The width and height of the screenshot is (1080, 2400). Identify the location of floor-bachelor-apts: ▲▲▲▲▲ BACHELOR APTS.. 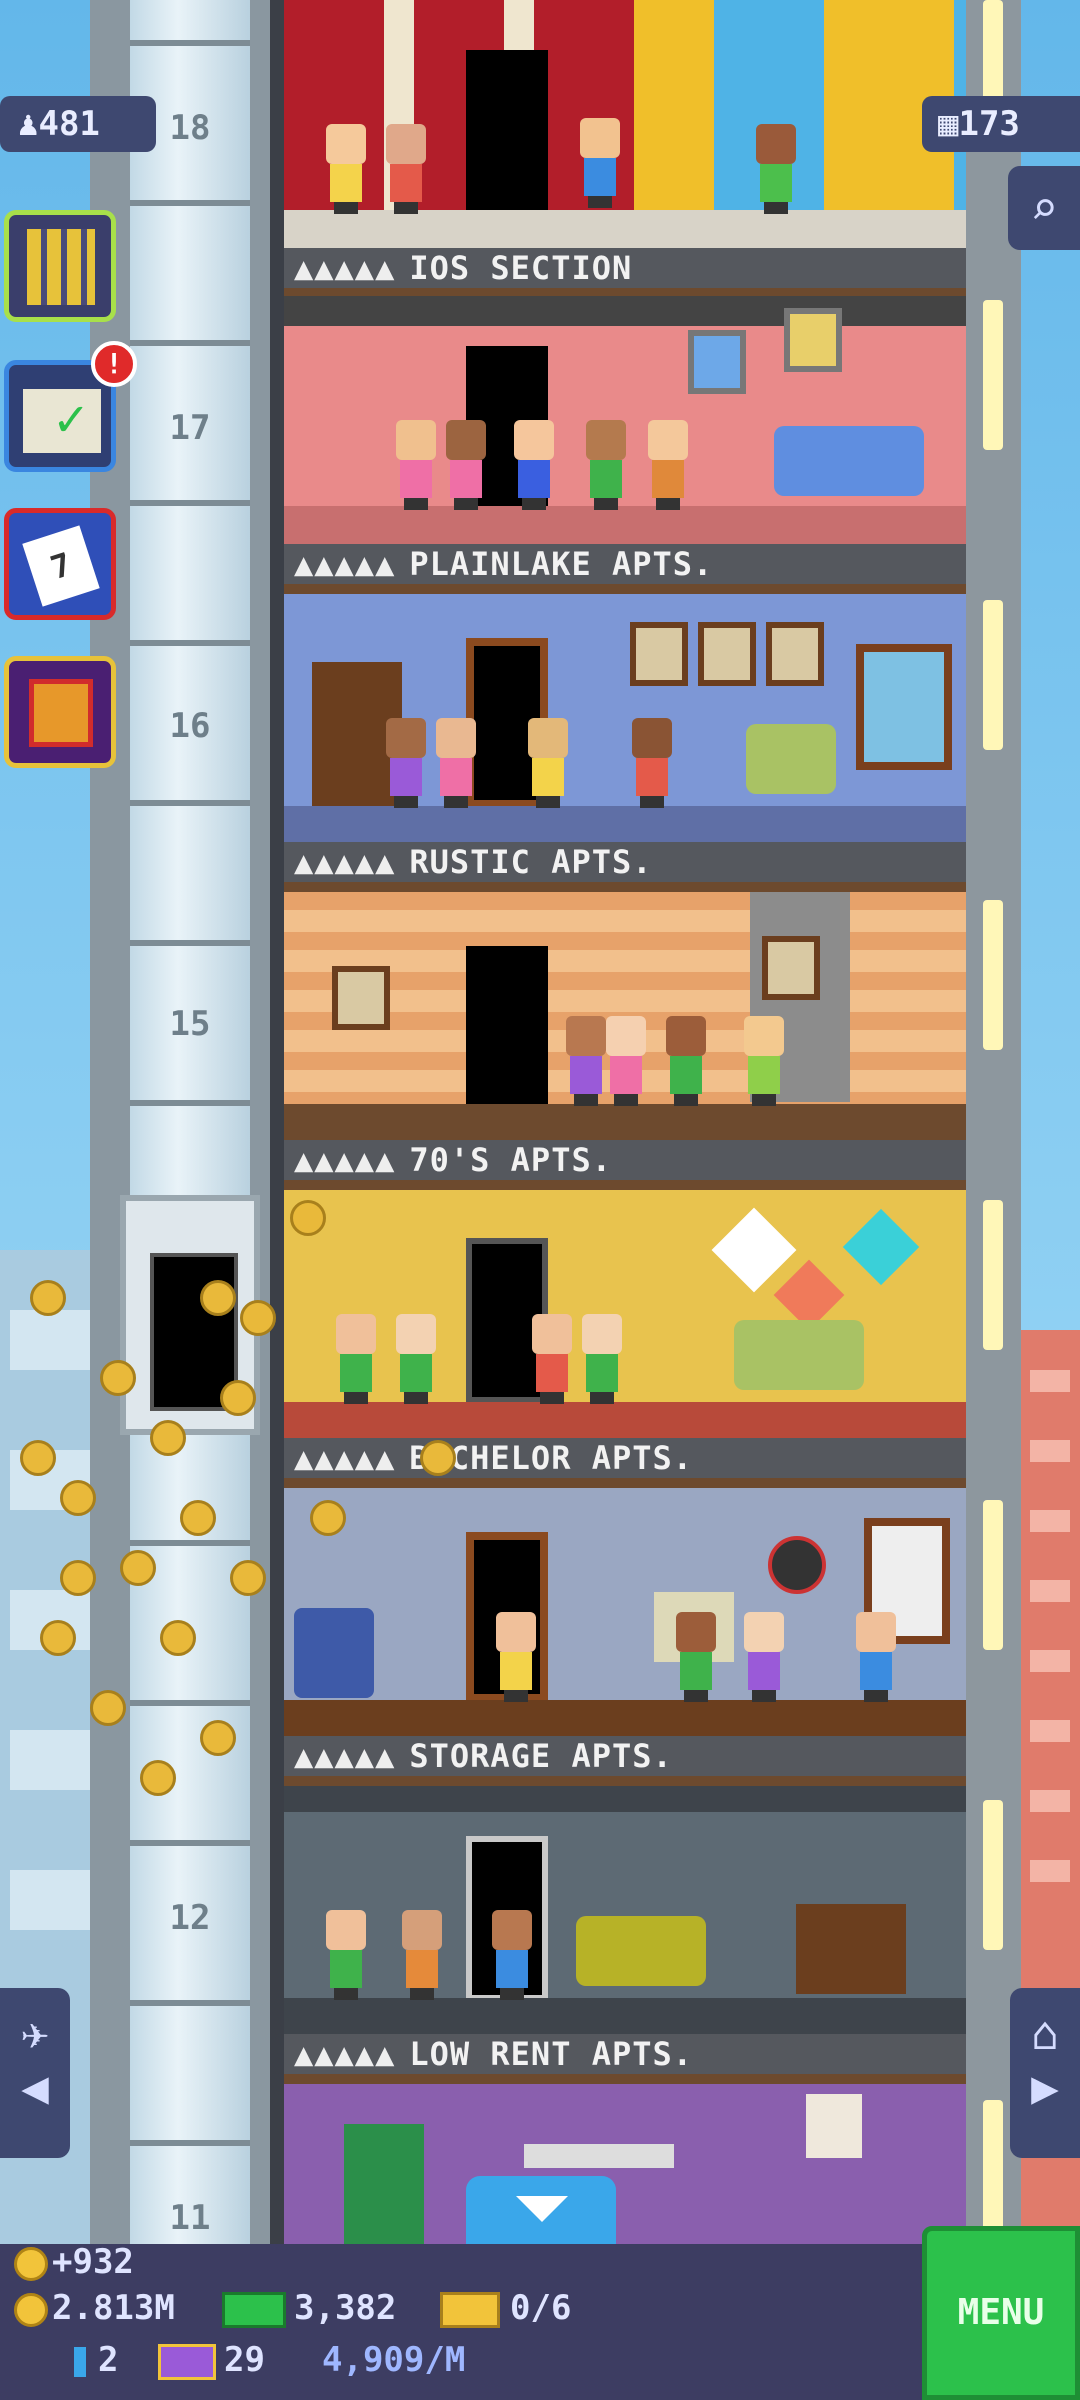
(625, 1340).